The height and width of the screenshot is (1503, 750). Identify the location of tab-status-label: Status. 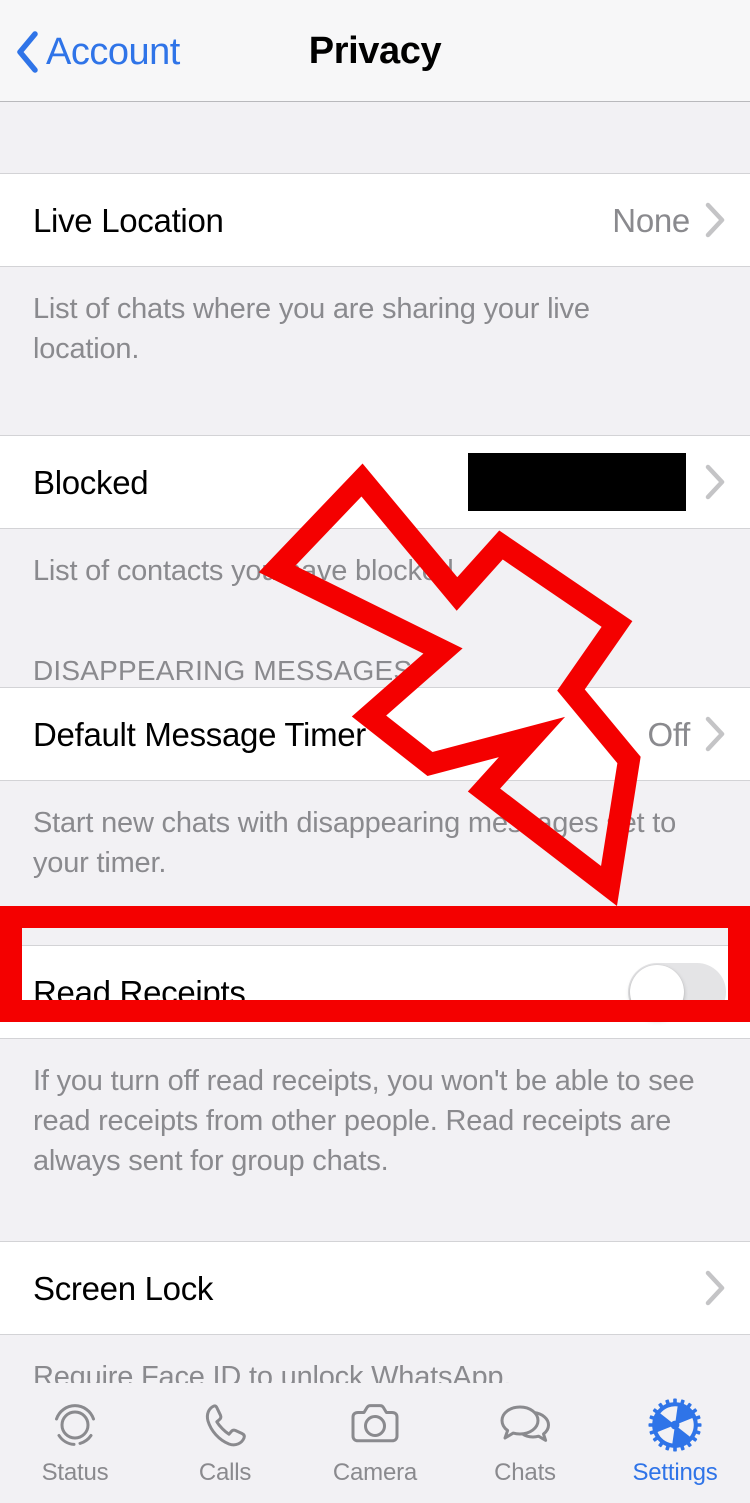
(75, 1472).